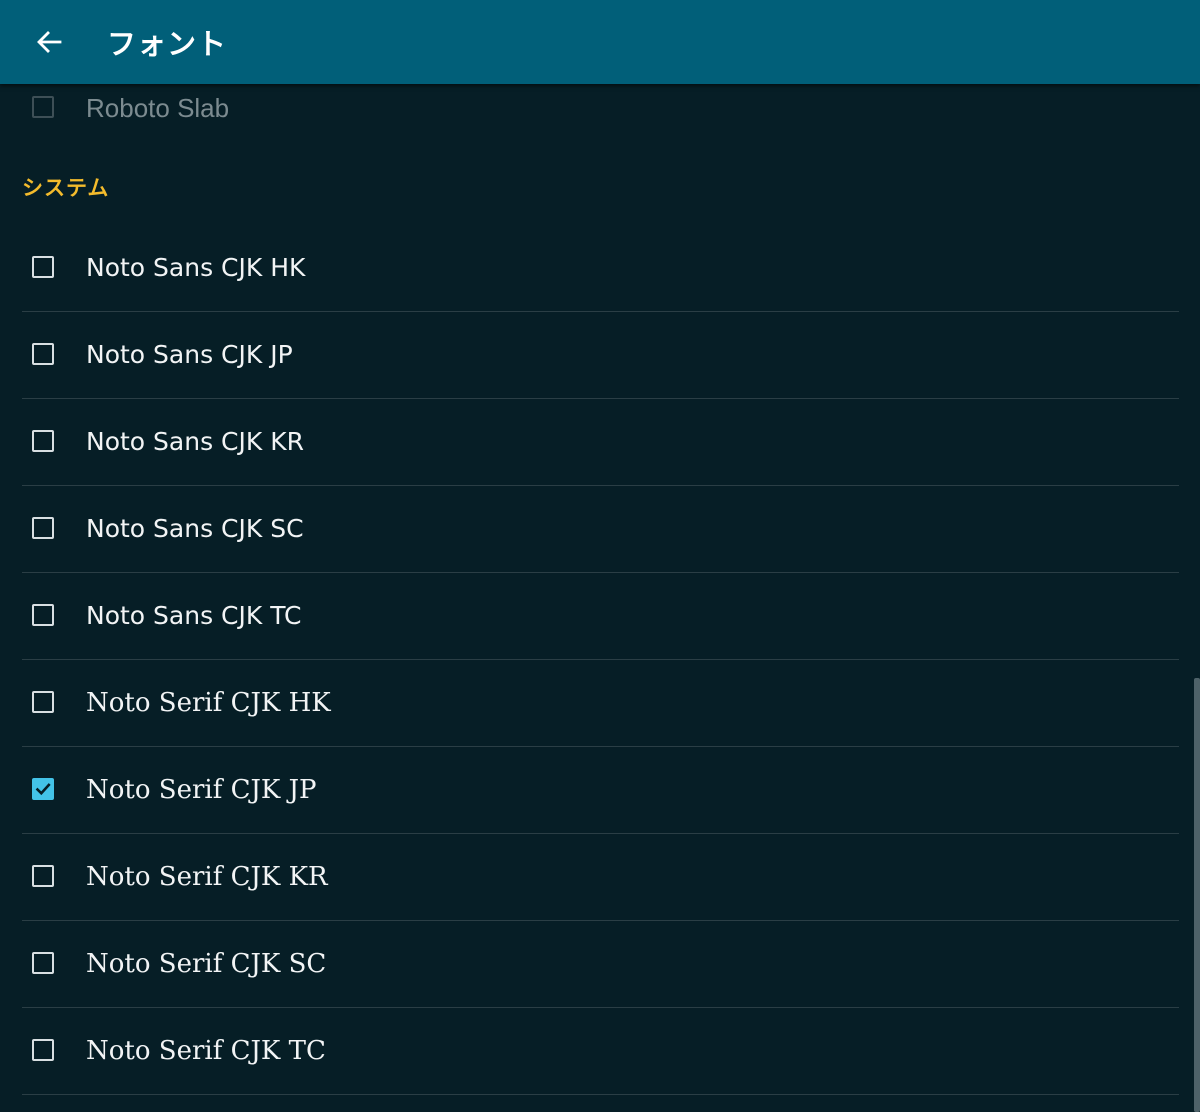 This screenshot has width=1200, height=1112. What do you see at coordinates (196, 267) in the screenshot?
I see `font-item-label: Noto Sans CJK HK` at bounding box center [196, 267].